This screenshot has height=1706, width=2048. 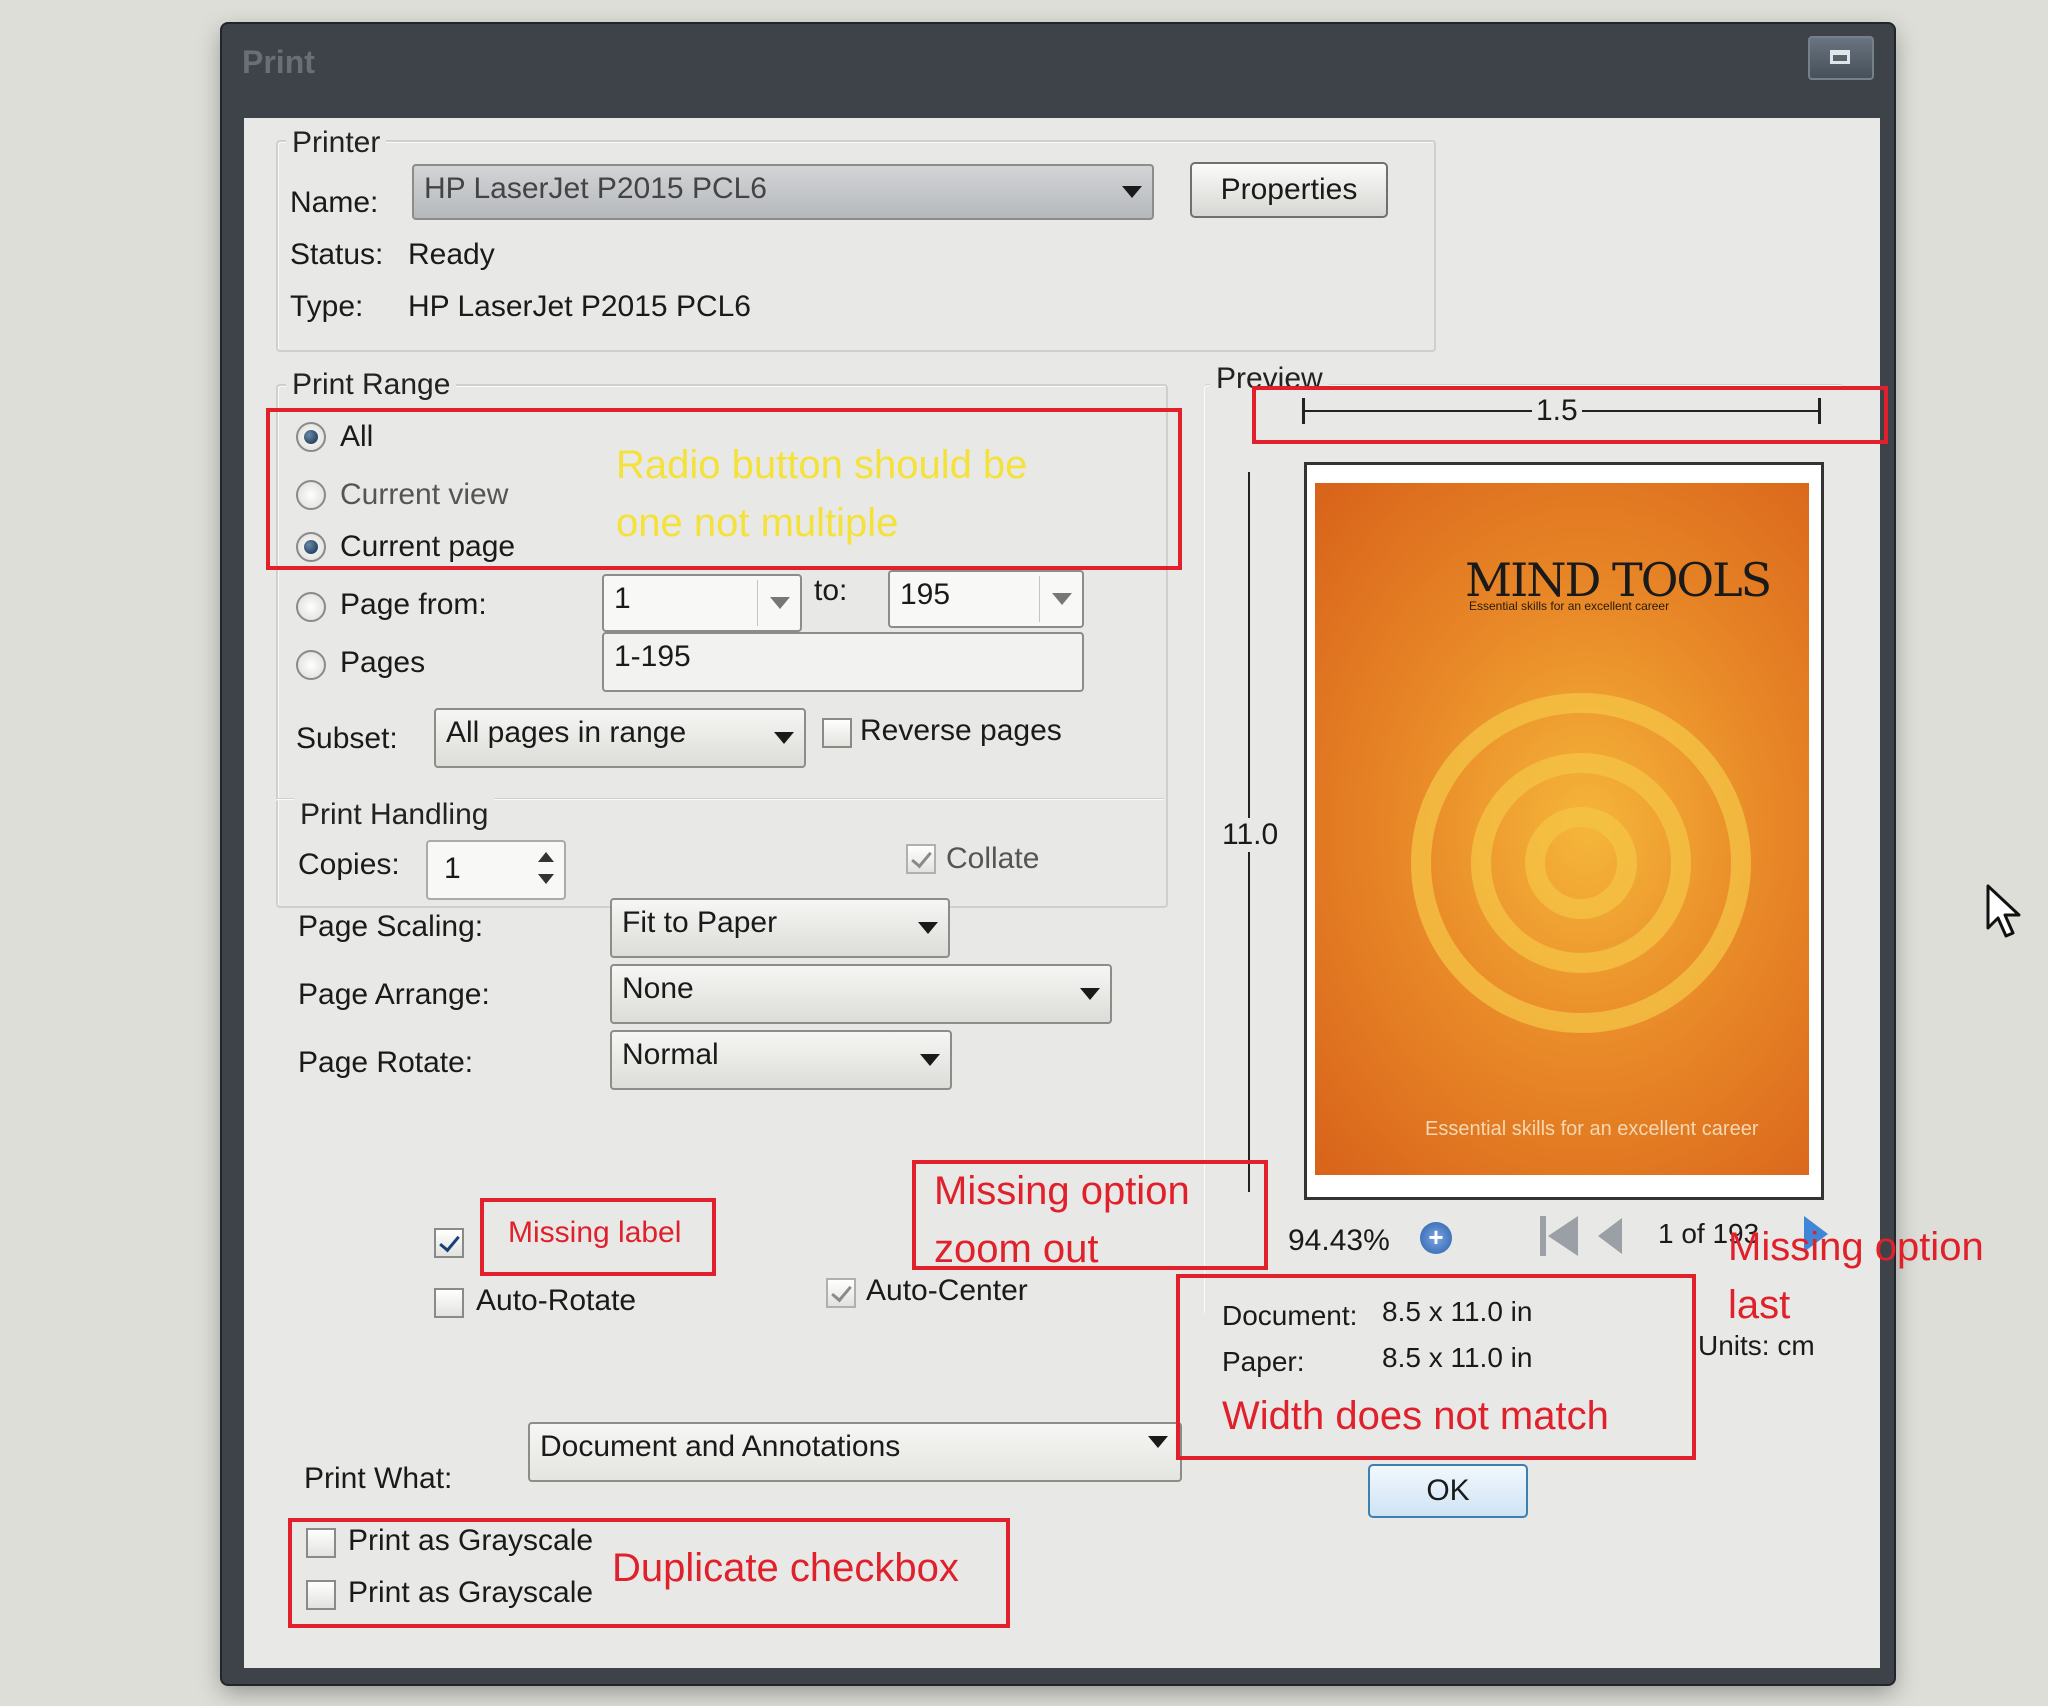 What do you see at coordinates (452, 868) in the screenshot?
I see `copies-value: 1` at bounding box center [452, 868].